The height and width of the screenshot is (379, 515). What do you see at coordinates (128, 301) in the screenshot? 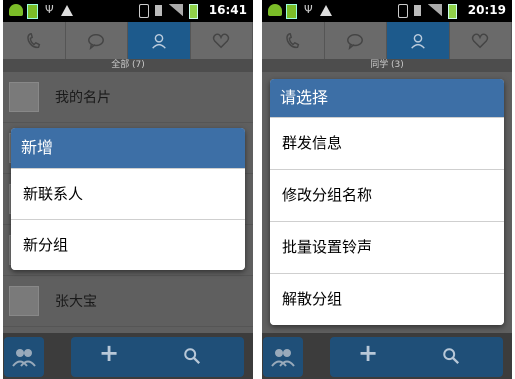
I see `list-item: 张大宝` at bounding box center [128, 301].